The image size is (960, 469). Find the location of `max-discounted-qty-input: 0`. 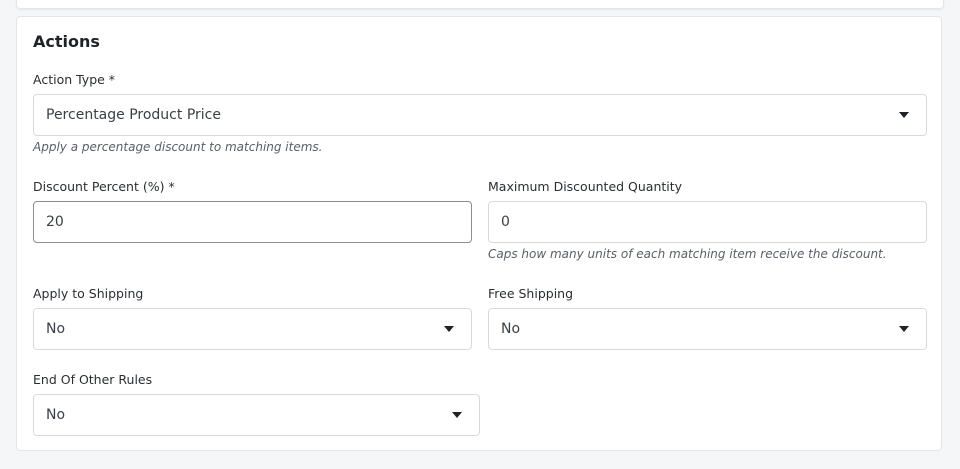

max-discounted-qty-input: 0 is located at coordinates (707, 222).